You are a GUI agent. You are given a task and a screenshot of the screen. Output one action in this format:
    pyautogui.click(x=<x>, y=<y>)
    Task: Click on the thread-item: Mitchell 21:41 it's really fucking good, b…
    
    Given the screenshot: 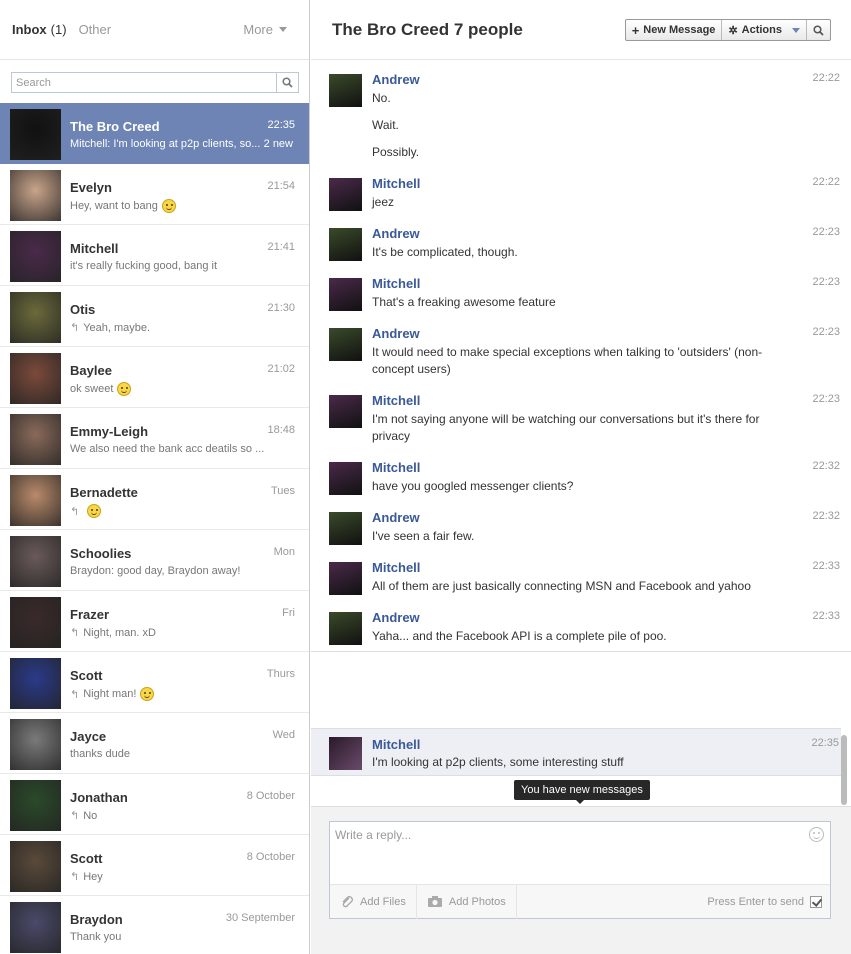 What is the action you would take?
    pyautogui.click(x=154, y=255)
    